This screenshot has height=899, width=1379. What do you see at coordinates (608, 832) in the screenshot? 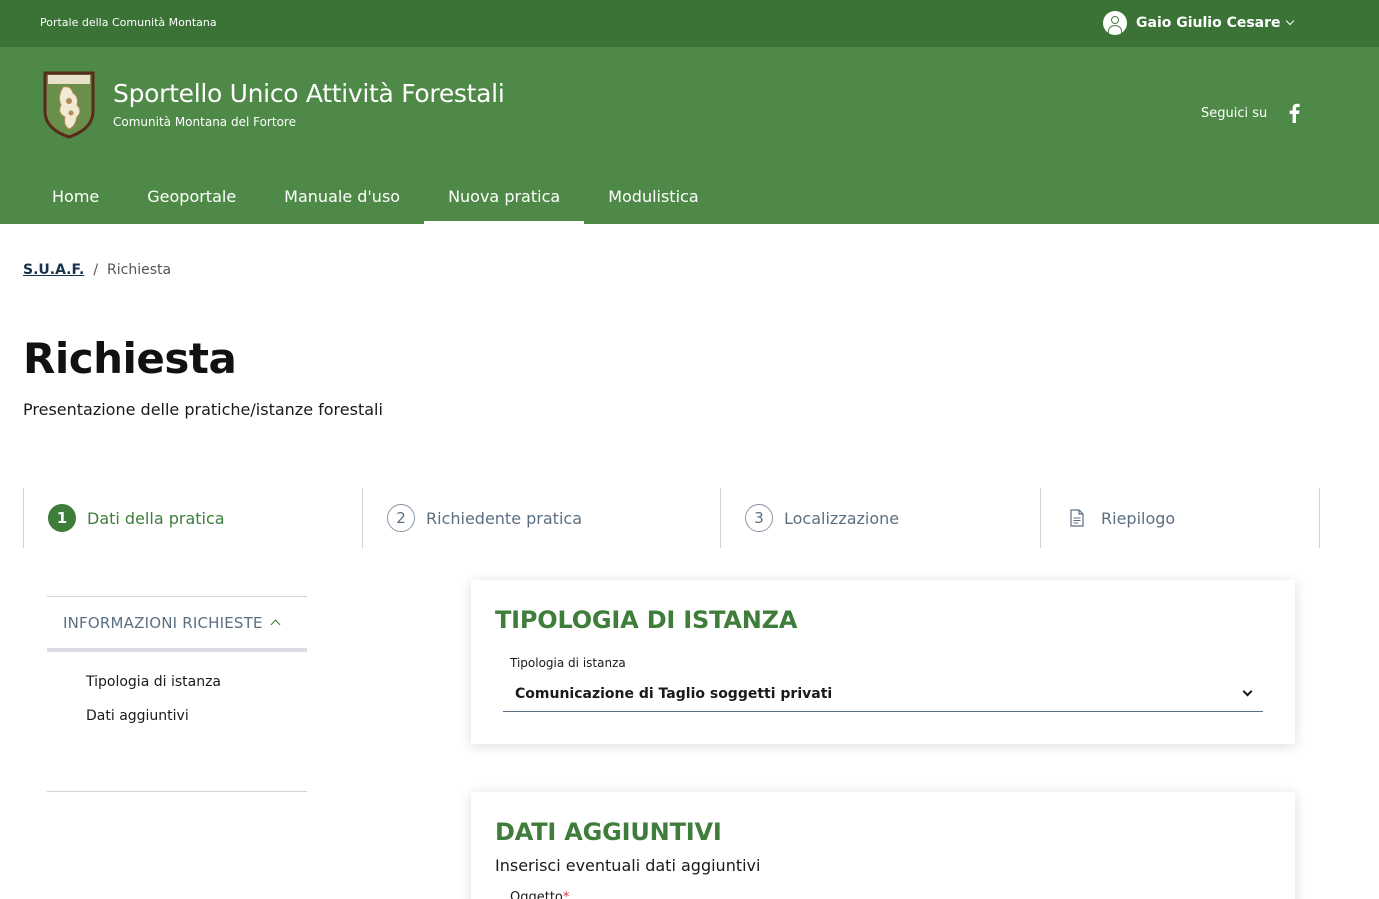
I see `card-title: DATI AGGIUNTIVI` at bounding box center [608, 832].